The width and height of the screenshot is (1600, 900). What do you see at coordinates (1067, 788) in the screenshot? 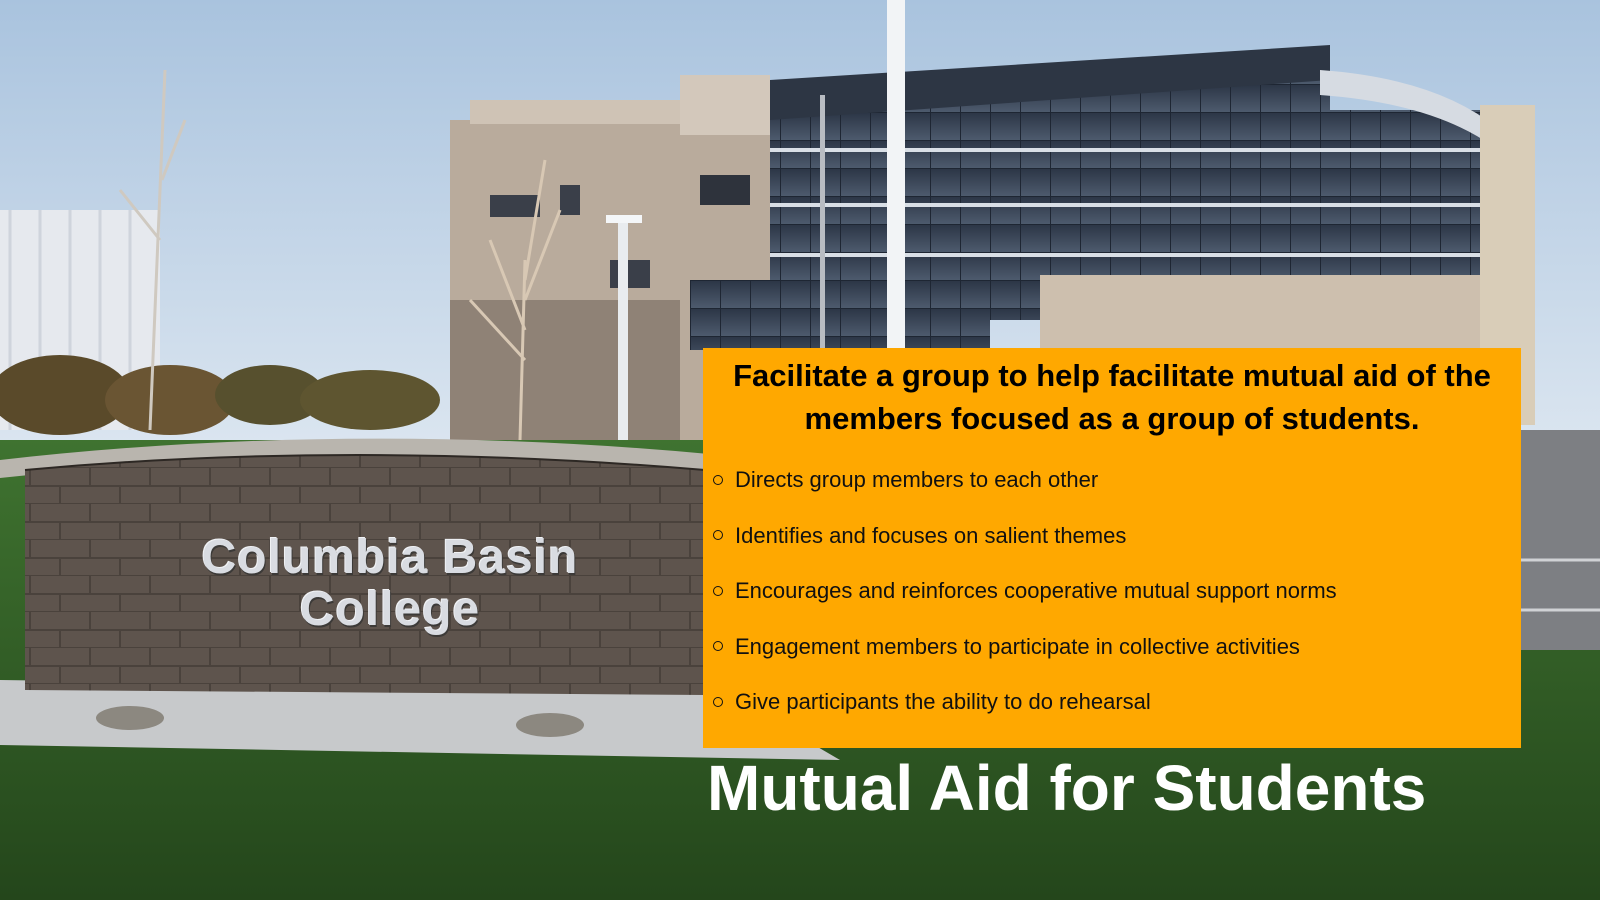
I see `slide-title: Mutual Aid for Students` at bounding box center [1067, 788].